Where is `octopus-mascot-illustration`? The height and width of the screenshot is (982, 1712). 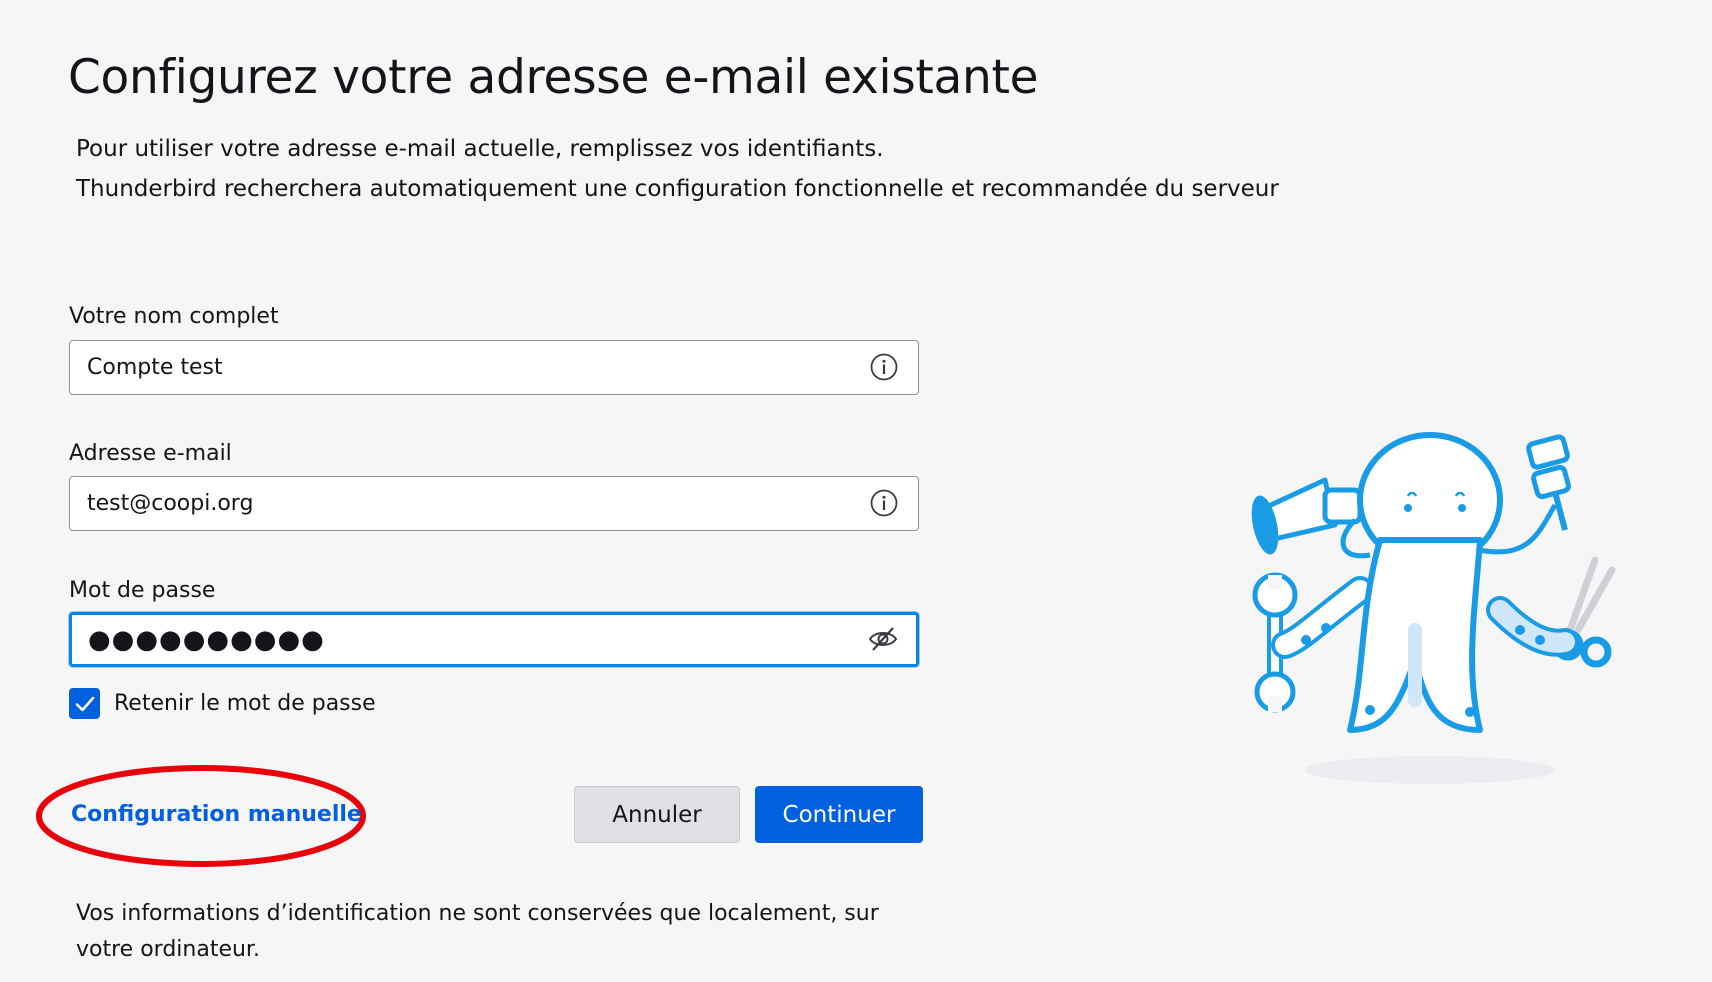 octopus-mascot-illustration is located at coordinates (1433, 608).